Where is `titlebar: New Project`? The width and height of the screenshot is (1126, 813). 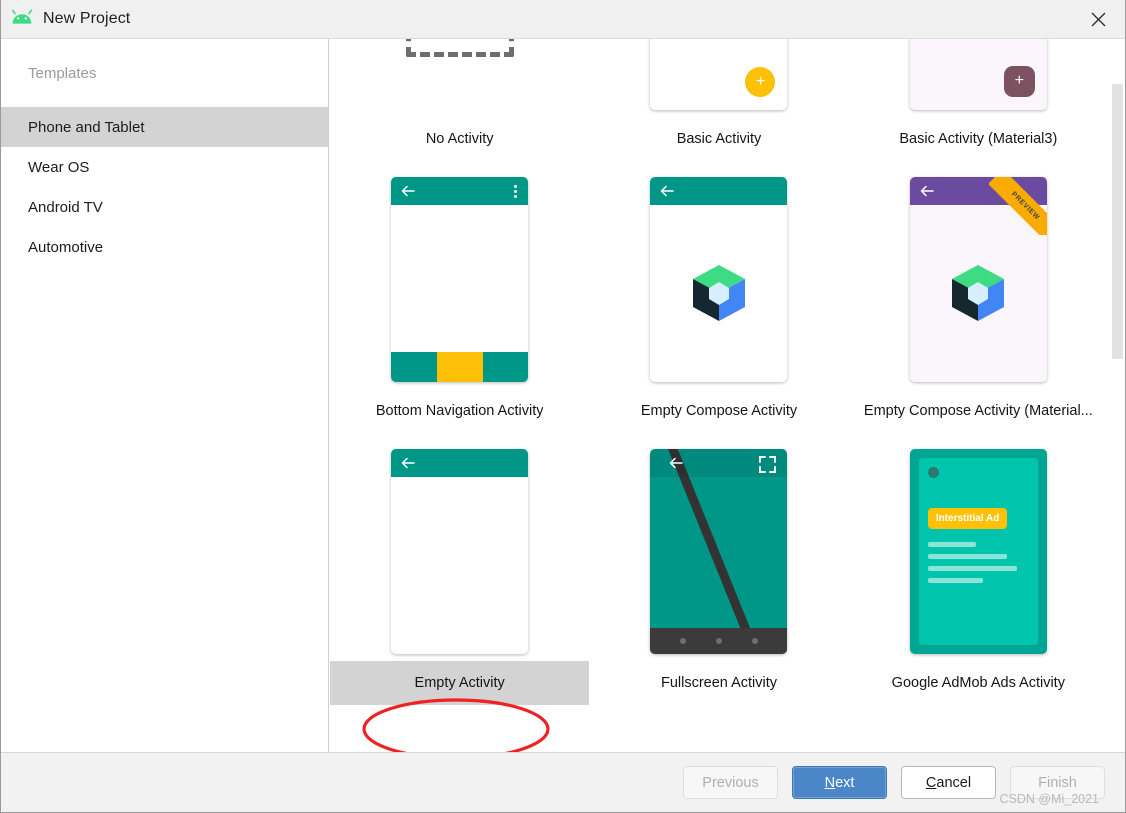
titlebar: New Project is located at coordinates (563, 19).